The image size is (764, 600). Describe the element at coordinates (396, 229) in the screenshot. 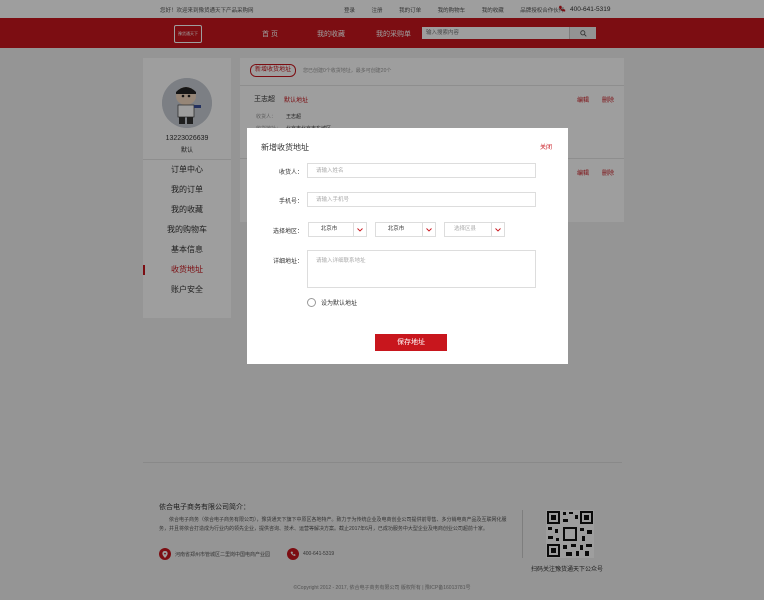

I see `city-value: 北京市` at that location.